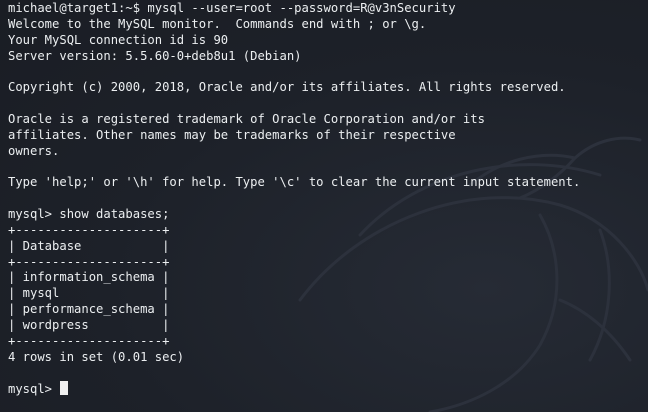 The height and width of the screenshot is (412, 648). I want to click on output-line: Your MySQL connection id is 90, so click(118, 39).